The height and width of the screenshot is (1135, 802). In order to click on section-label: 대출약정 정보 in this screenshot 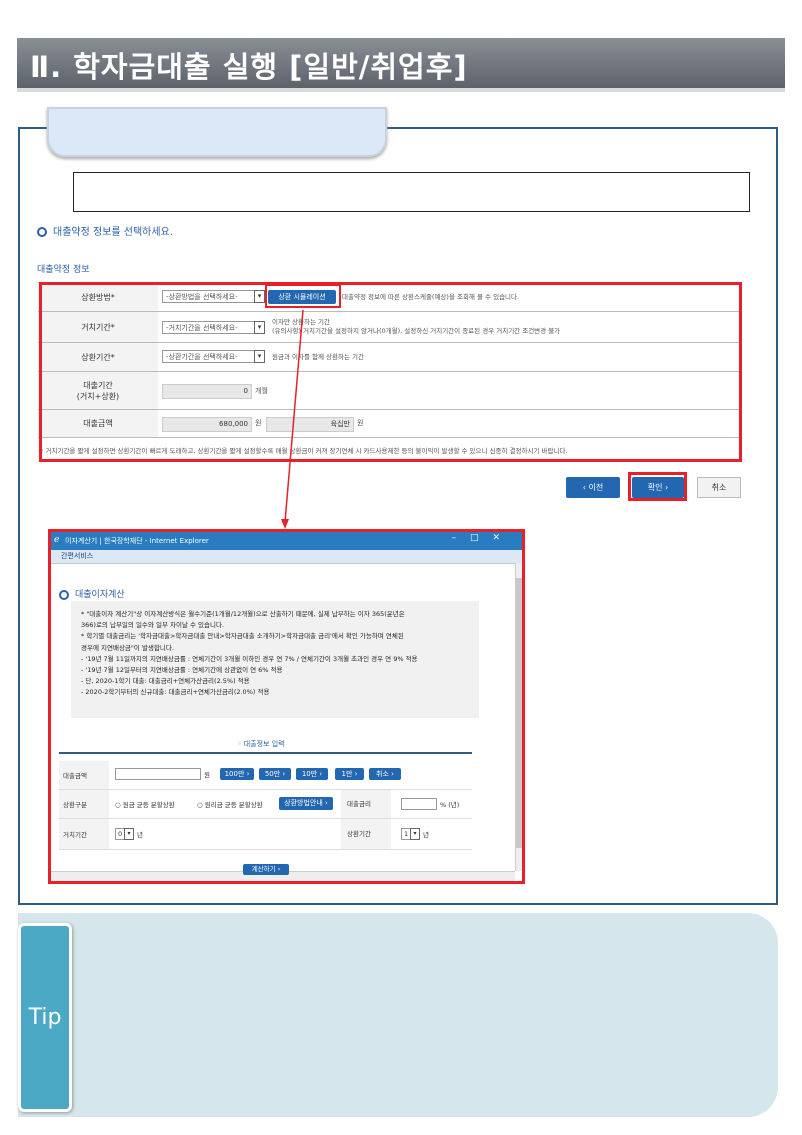, I will do `click(63, 270)`.